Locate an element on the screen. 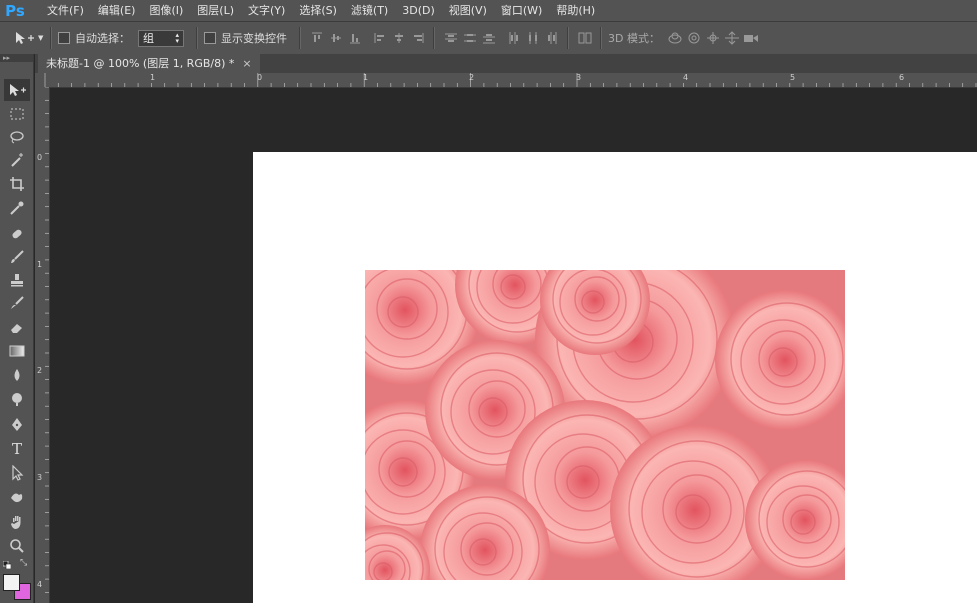  eyedropper-icon is located at coordinates (17, 208).